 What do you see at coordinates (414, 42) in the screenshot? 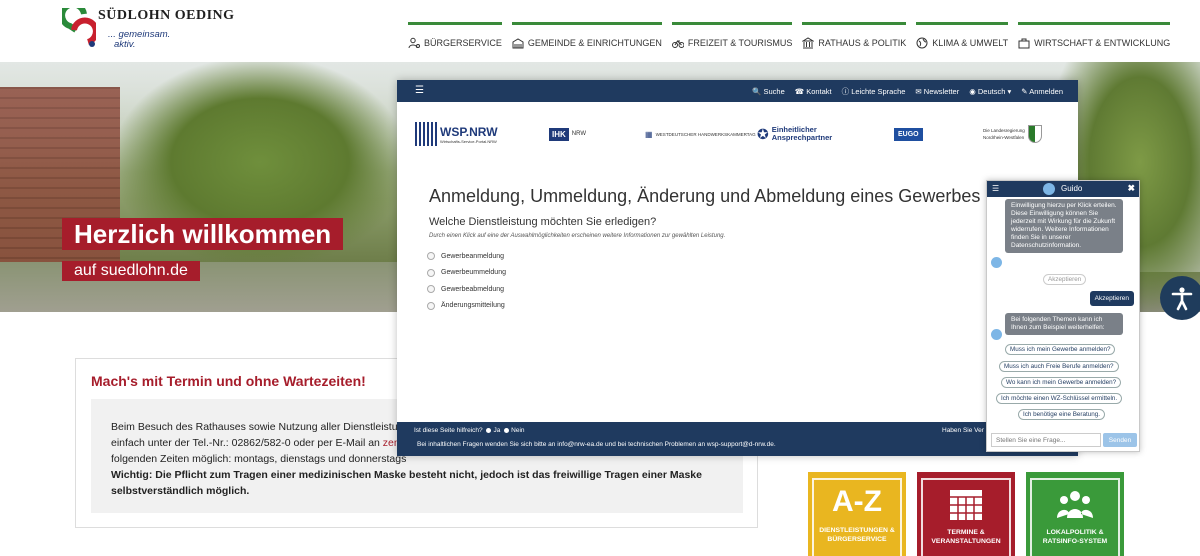
I see `person-gear-icon` at bounding box center [414, 42].